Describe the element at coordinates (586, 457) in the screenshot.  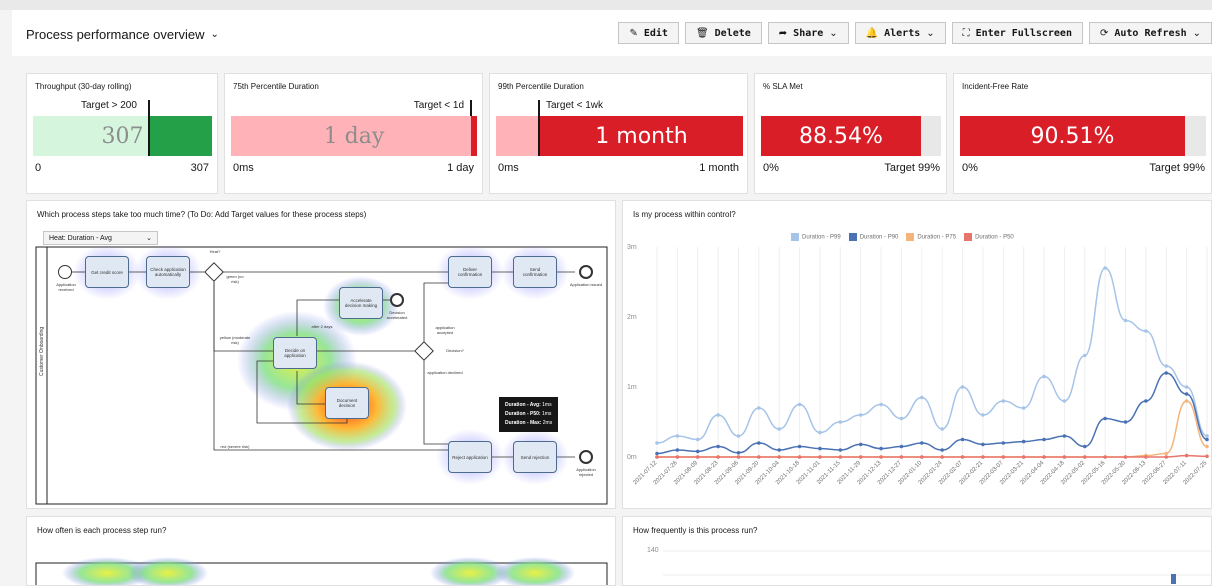
I see `end-event-rejected` at that location.